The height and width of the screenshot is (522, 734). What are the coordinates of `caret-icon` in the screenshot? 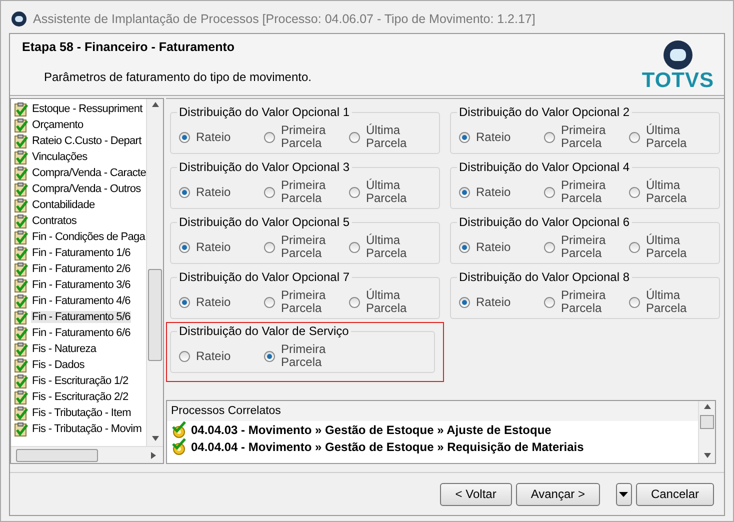 It's located at (623, 494).